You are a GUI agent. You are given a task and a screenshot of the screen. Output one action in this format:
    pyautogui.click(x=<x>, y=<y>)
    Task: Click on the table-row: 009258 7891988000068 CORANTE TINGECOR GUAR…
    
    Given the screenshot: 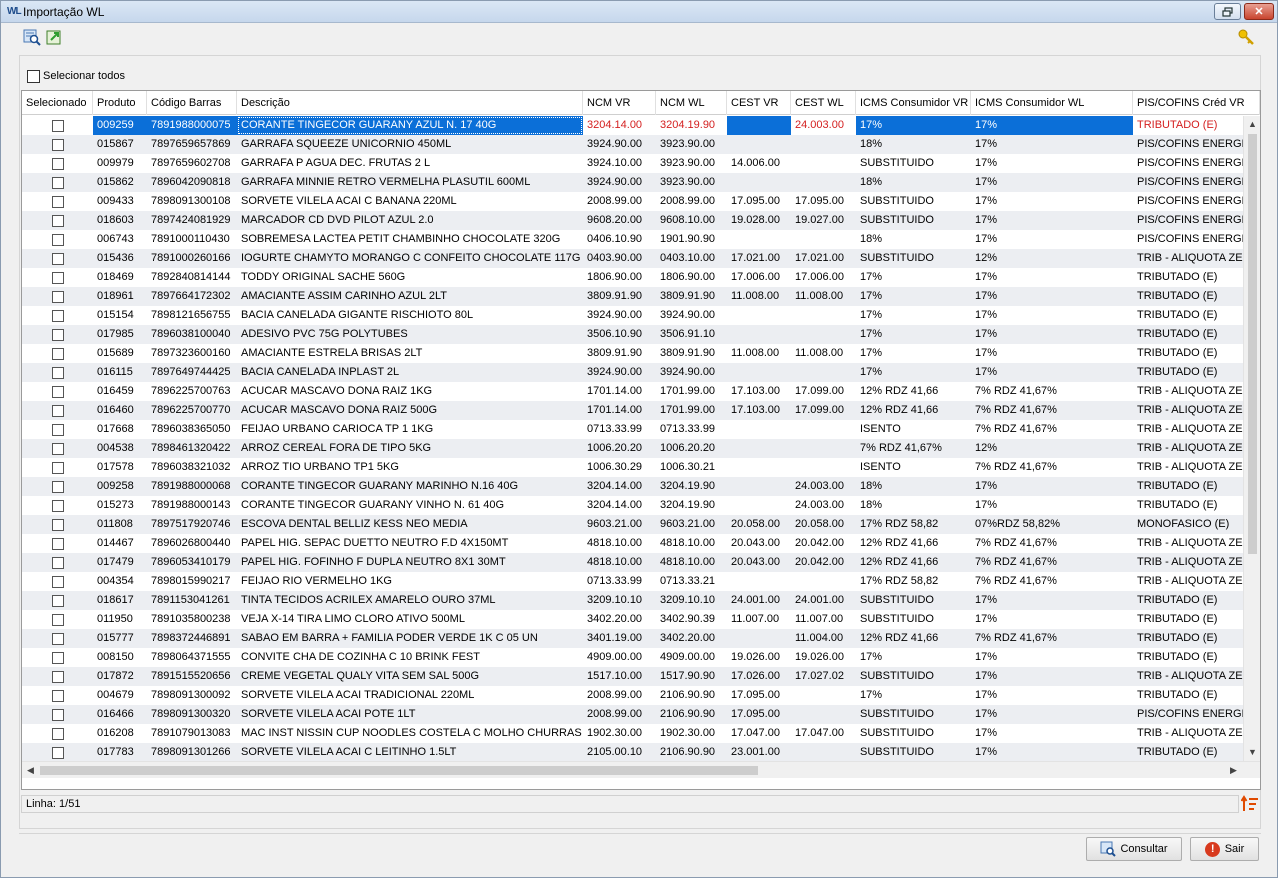 What is the action you would take?
    pyautogui.click(x=632, y=486)
    